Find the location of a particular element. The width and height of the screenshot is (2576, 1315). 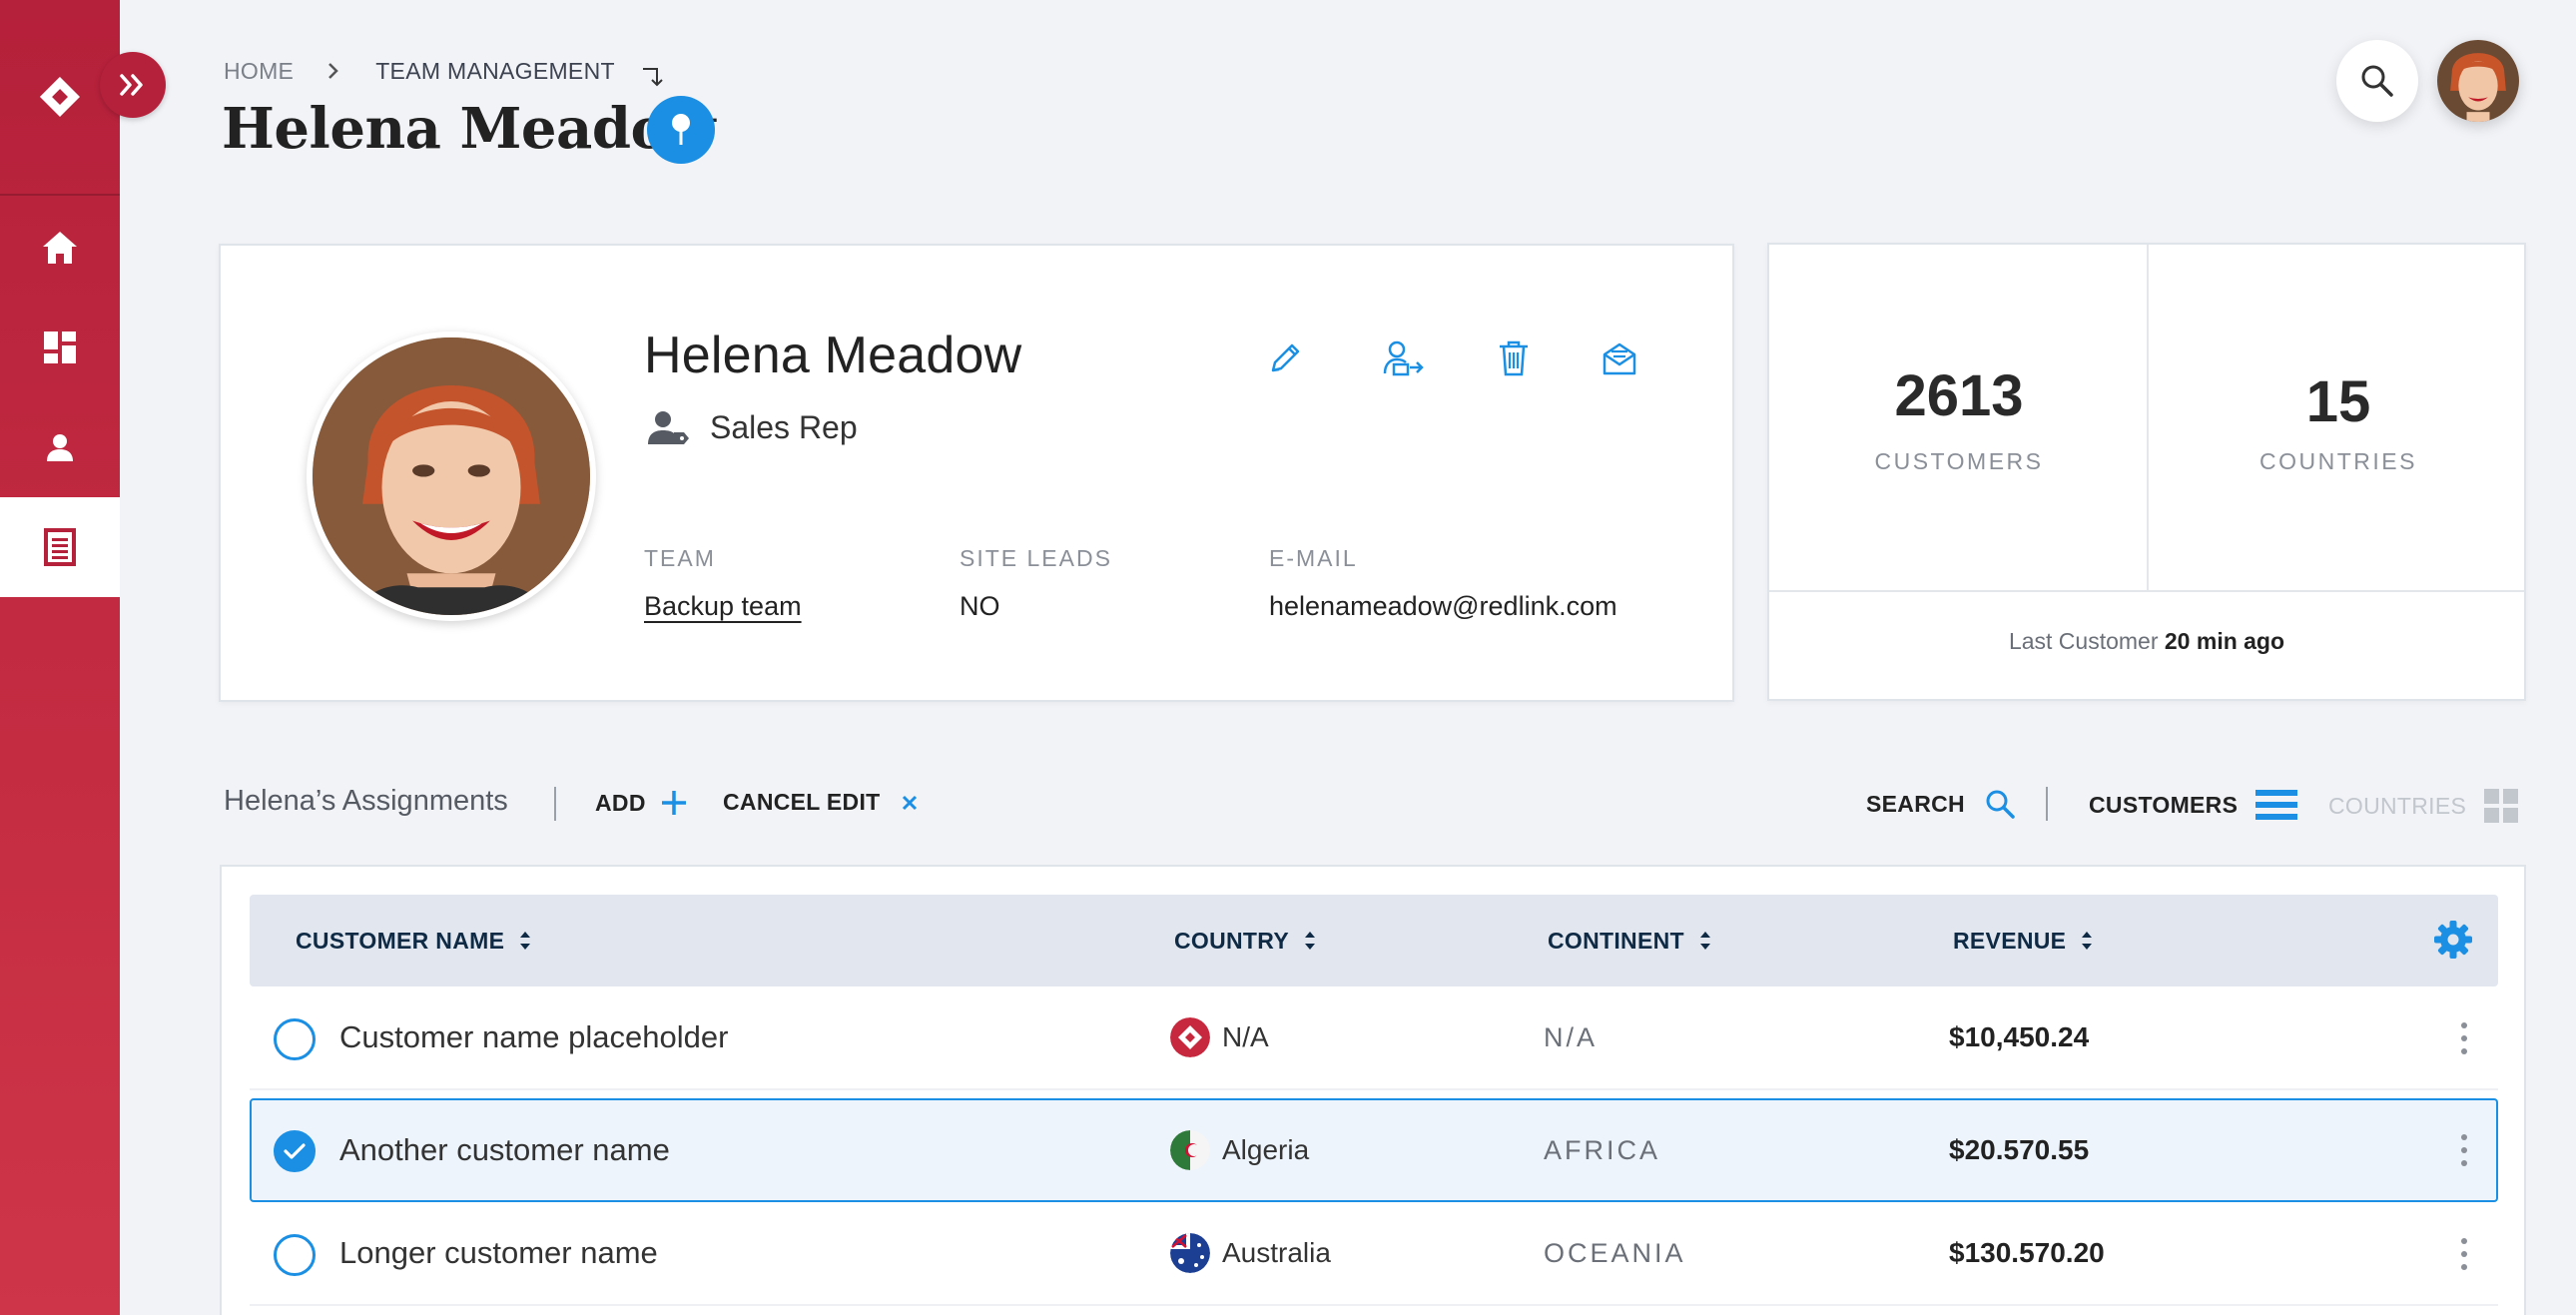

customer-continent: AFRICA is located at coordinates (1602, 1150).